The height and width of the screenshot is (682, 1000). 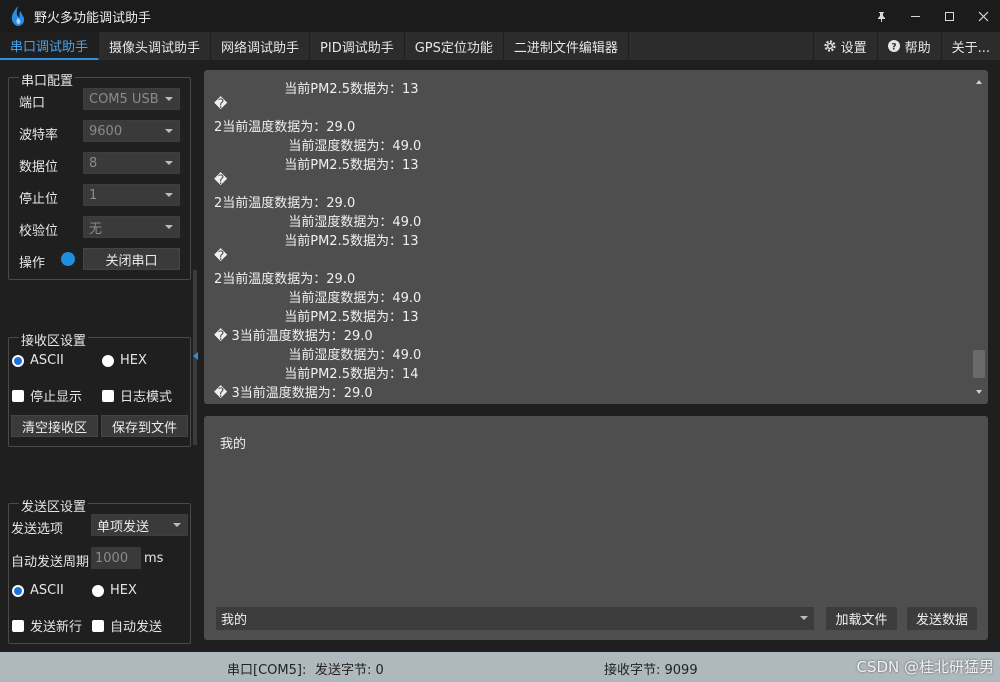 I want to click on receive-line: 当前PM2.5数据为：14, so click(x=316, y=374).